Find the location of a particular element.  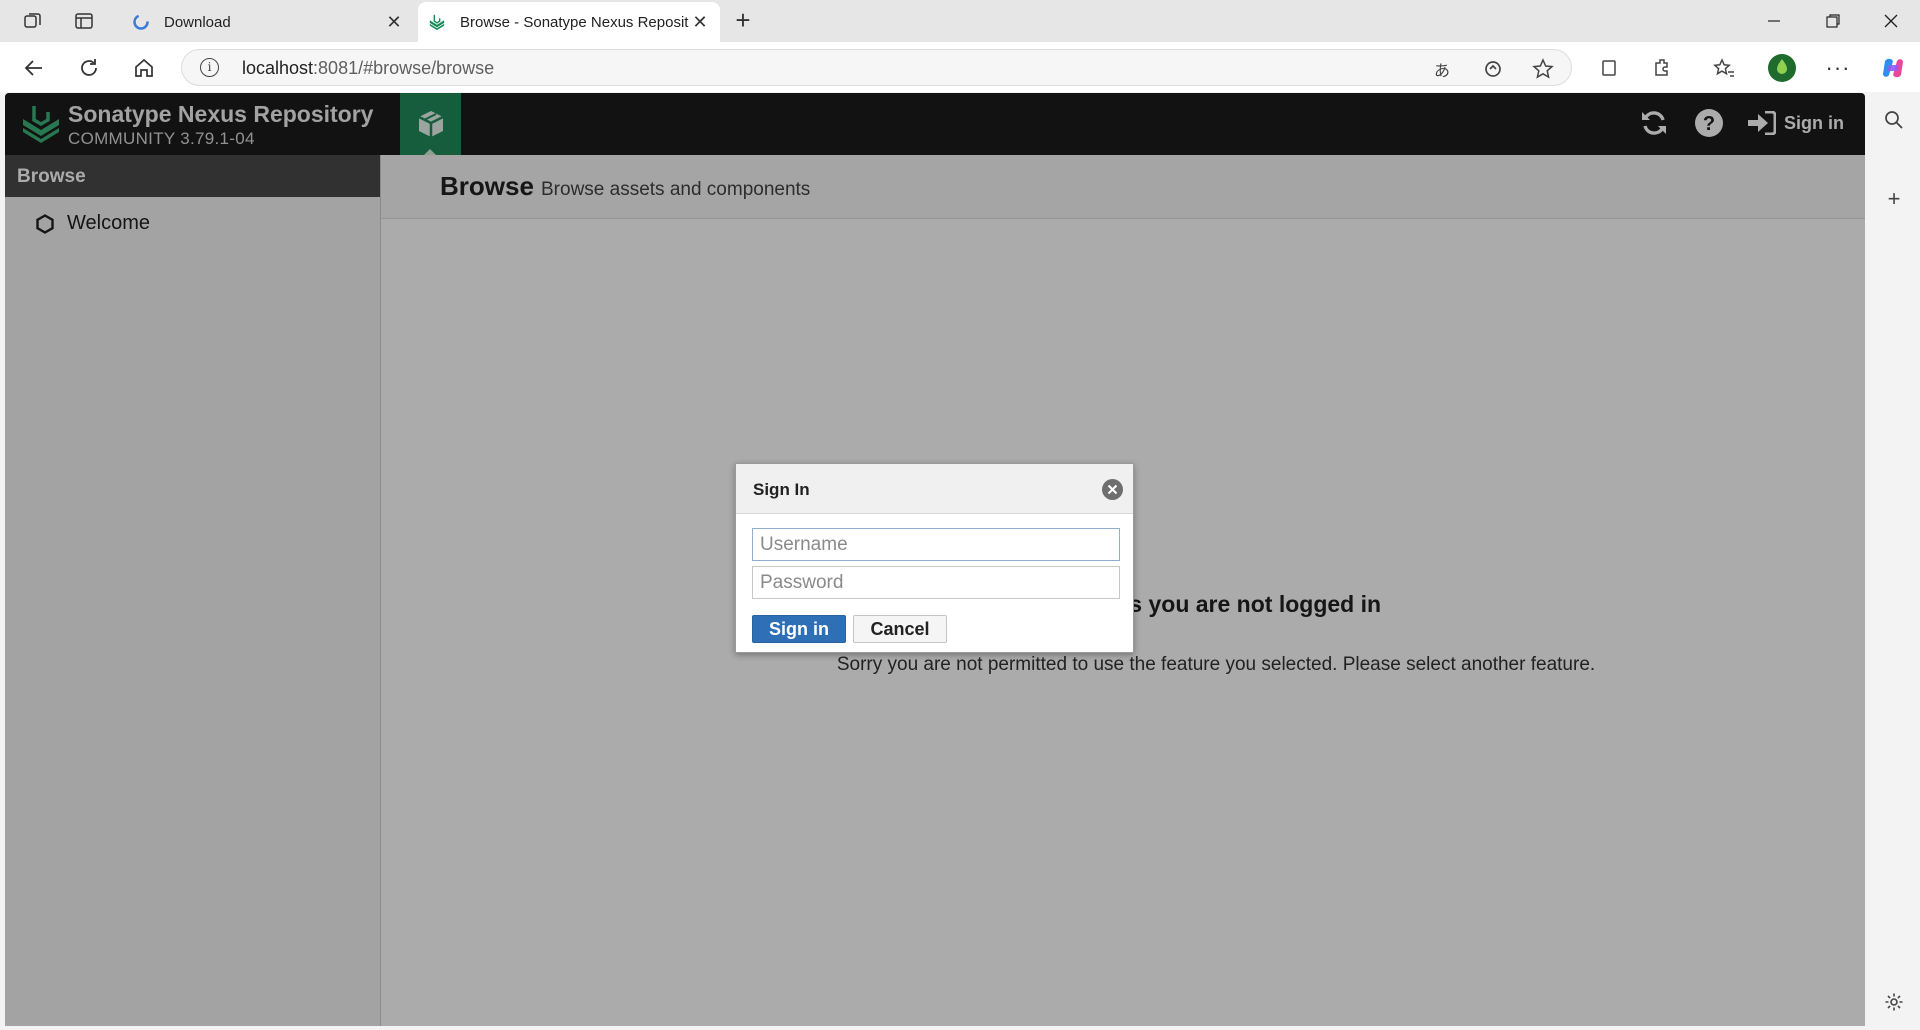

nexus-logo-icon is located at coordinates (437, 22).